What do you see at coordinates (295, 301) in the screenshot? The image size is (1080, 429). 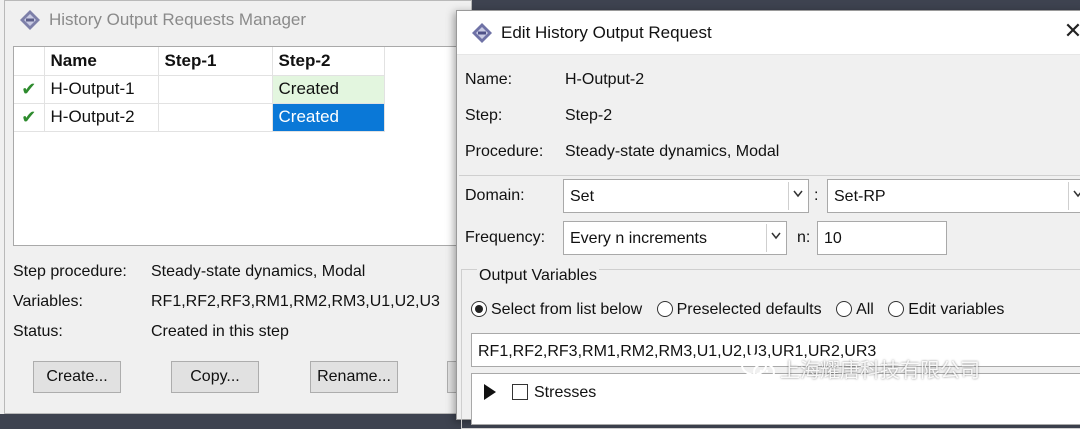 I see `variables-value: RF1,RF2,RF3,RM1,RM2,RM3,U1,U2,U3` at bounding box center [295, 301].